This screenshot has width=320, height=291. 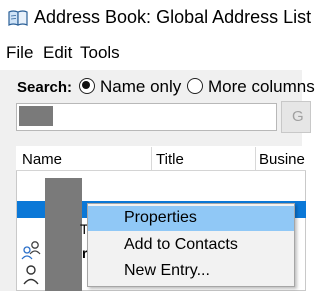 What do you see at coordinates (282, 159) in the screenshot?
I see `column-header-business: Busine` at bounding box center [282, 159].